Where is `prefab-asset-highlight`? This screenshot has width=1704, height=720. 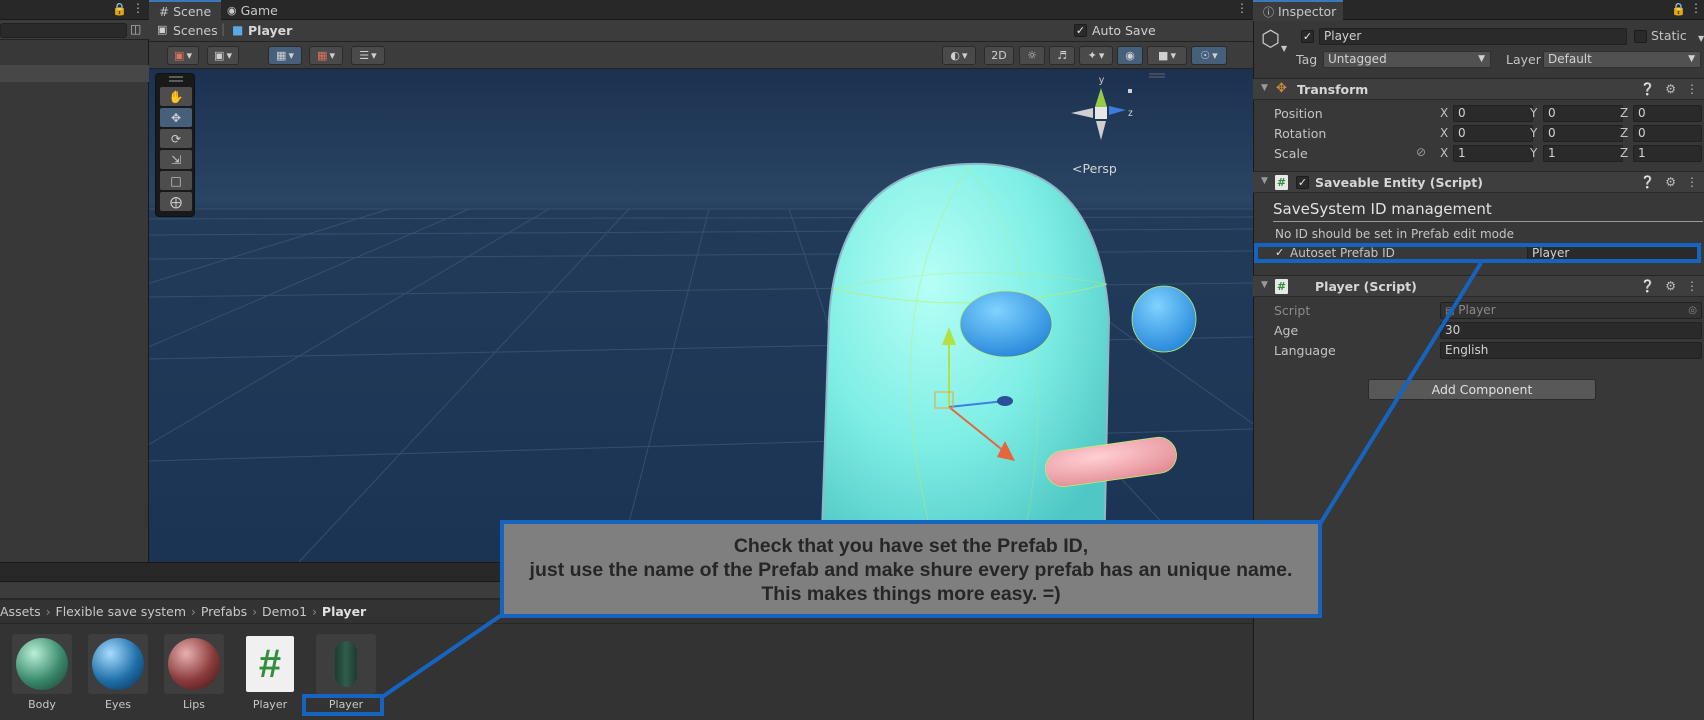 prefab-asset-highlight is located at coordinates (343, 705).